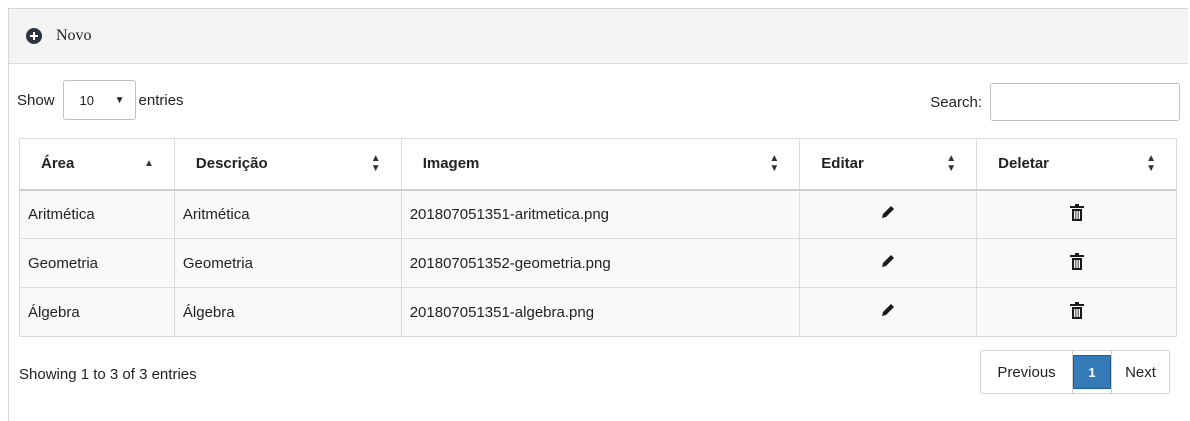  I want to click on search-label: Search:, so click(956, 102).